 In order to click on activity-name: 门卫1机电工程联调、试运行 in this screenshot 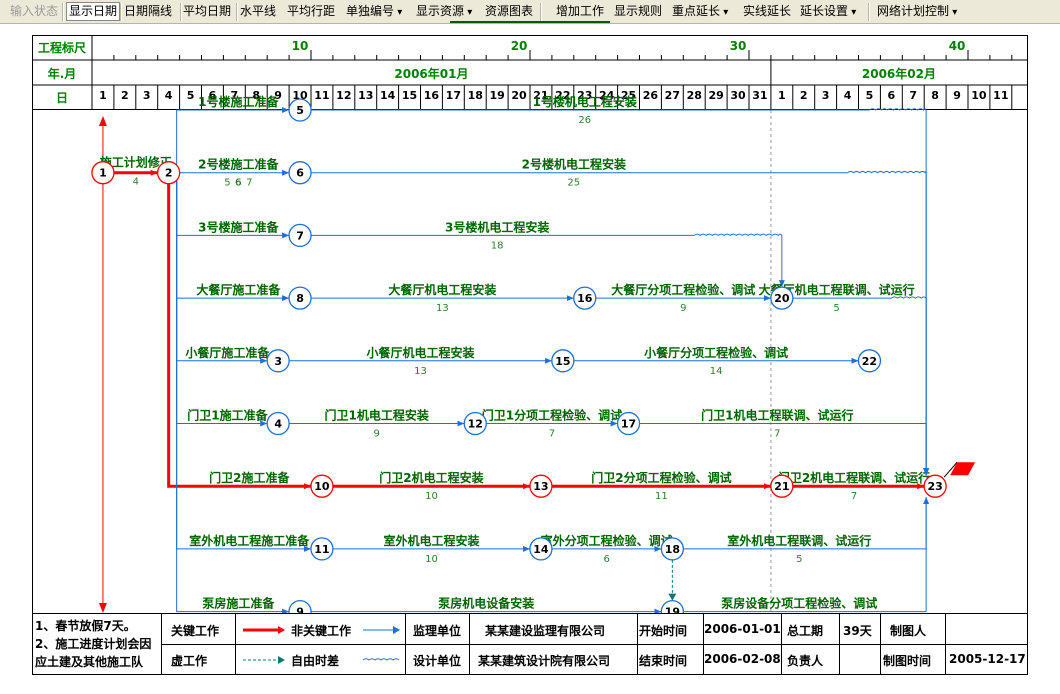, I will do `click(777, 415)`.